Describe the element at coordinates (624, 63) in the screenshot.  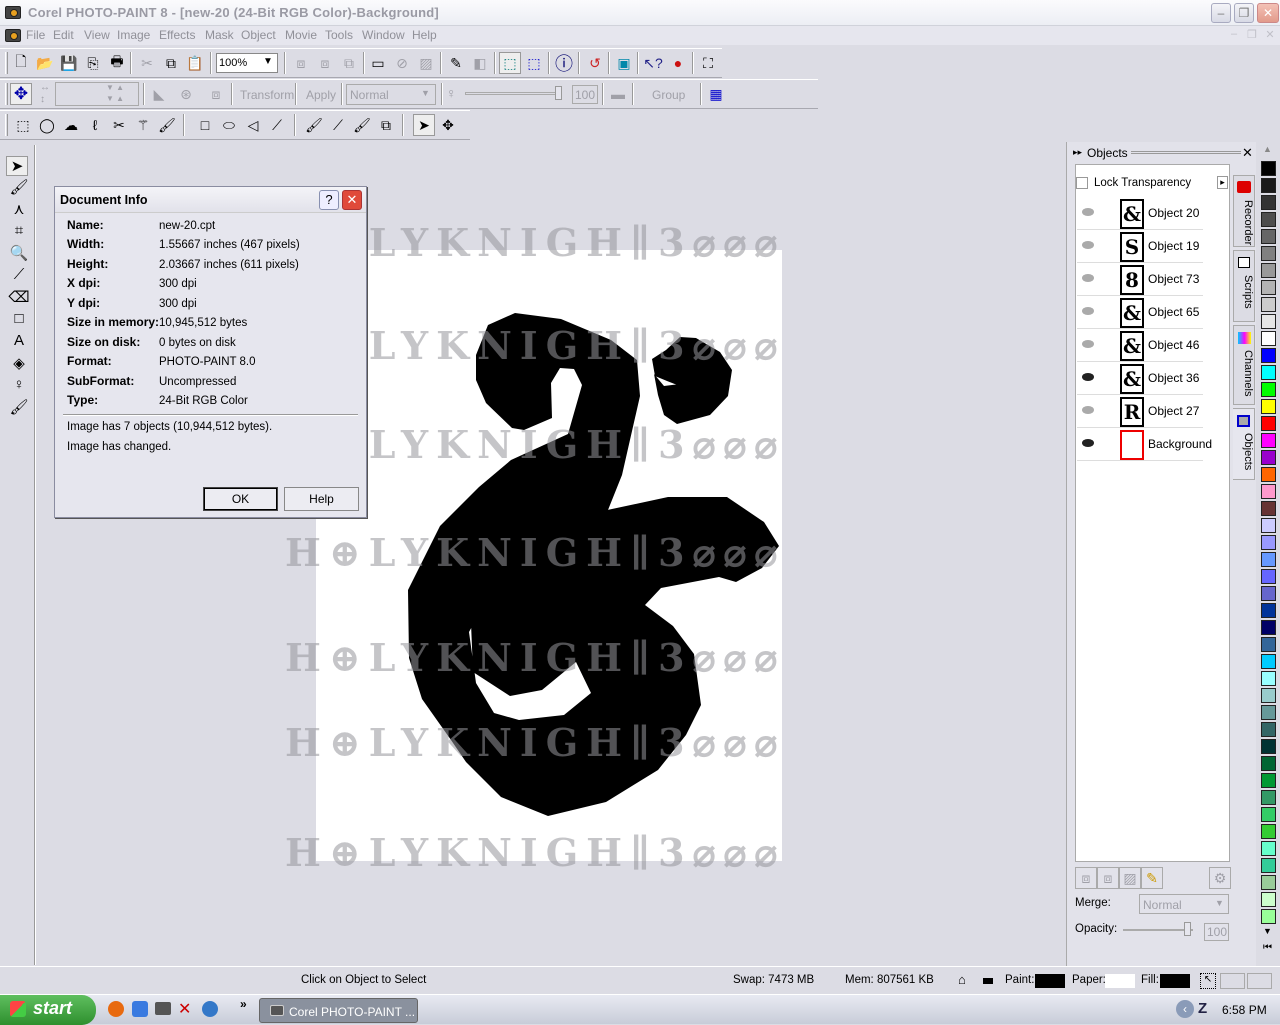
I see `browser-icon: ▣` at that location.